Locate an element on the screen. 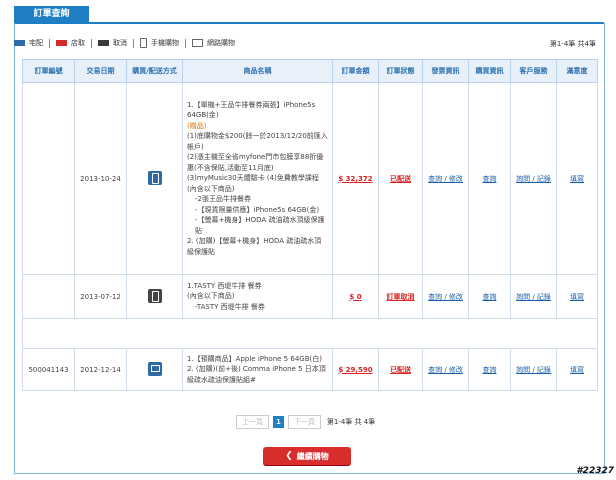  product-line: 2. (加購)【螢幕+機身】HODA 疏油疏水頂級保護貼 is located at coordinates (254, 246).